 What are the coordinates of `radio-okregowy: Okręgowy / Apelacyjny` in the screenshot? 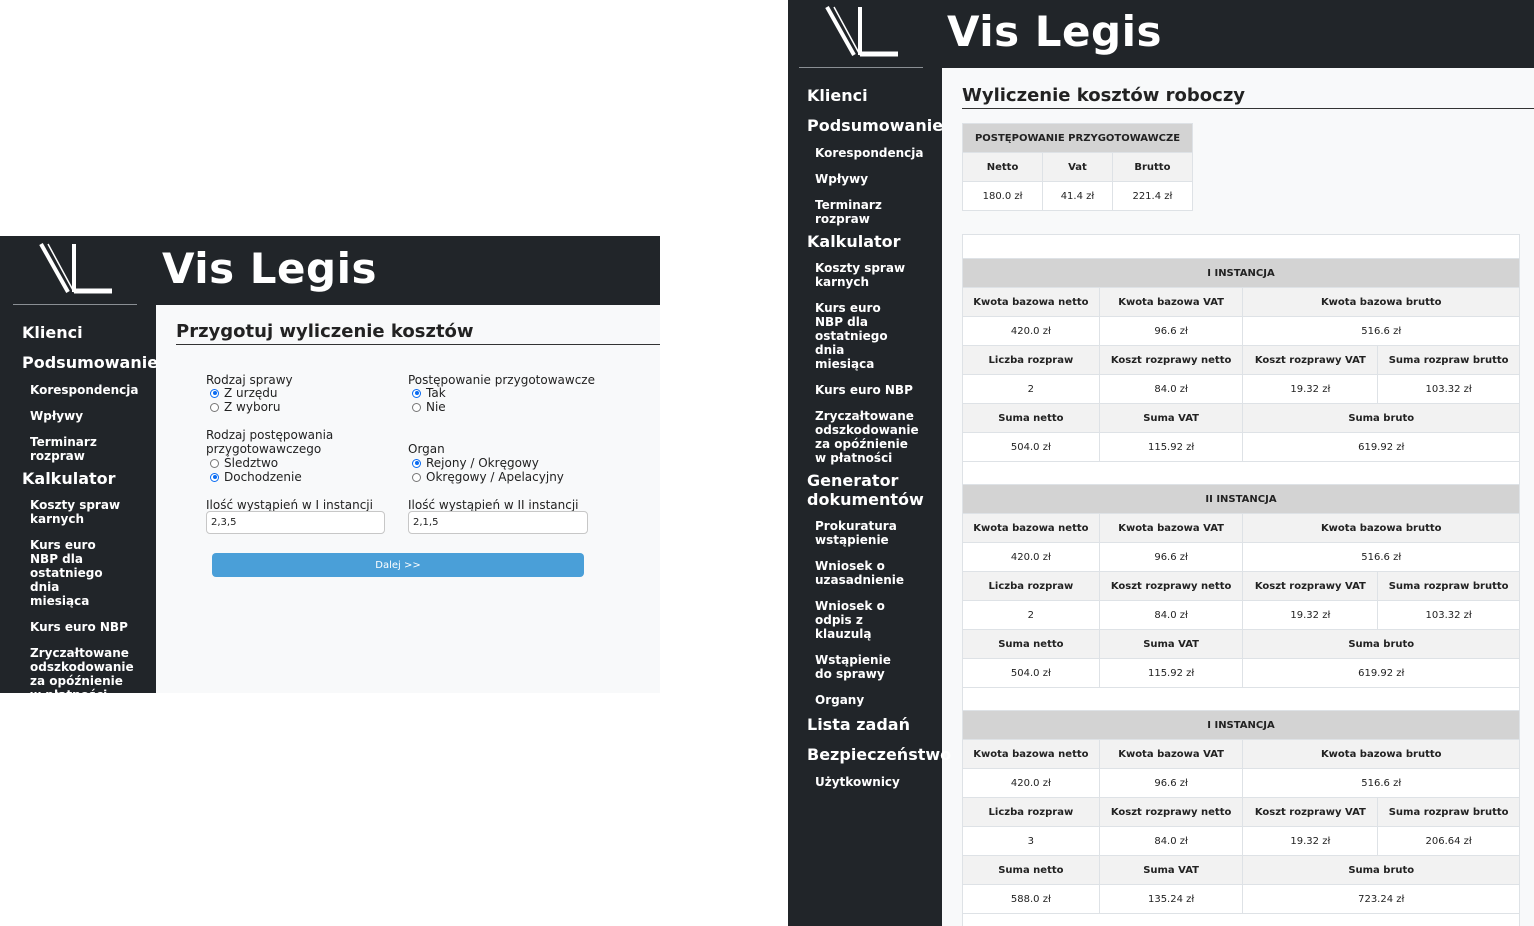 It's located at (488, 477).